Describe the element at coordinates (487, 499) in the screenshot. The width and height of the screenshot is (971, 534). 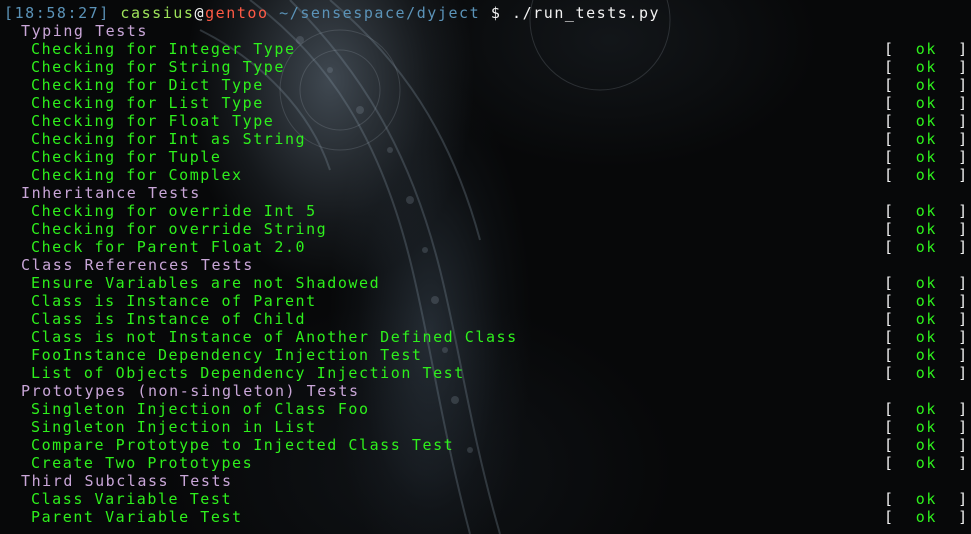
I see `test-row: Class Variable Test [ ok ]` at that location.